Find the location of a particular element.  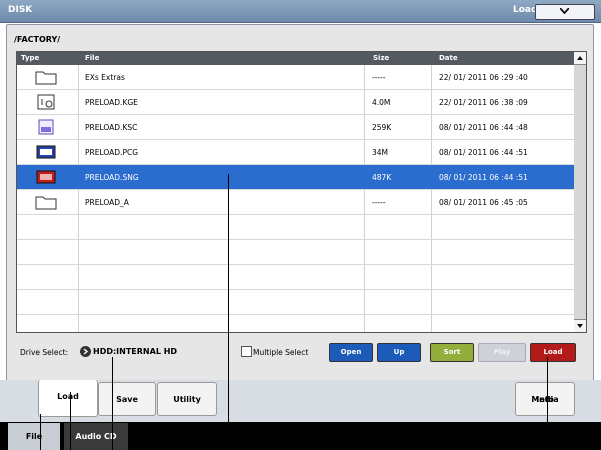

tab-utility: Utility is located at coordinates (187, 399).